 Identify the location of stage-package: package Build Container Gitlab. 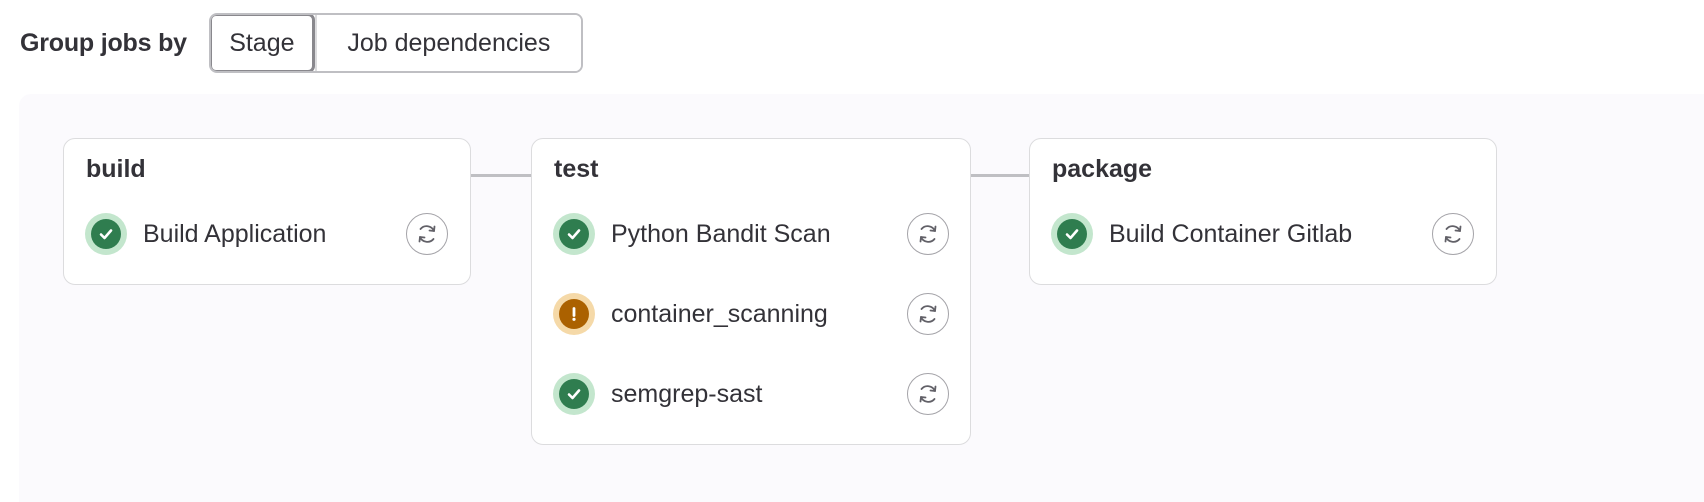
(1263, 211).